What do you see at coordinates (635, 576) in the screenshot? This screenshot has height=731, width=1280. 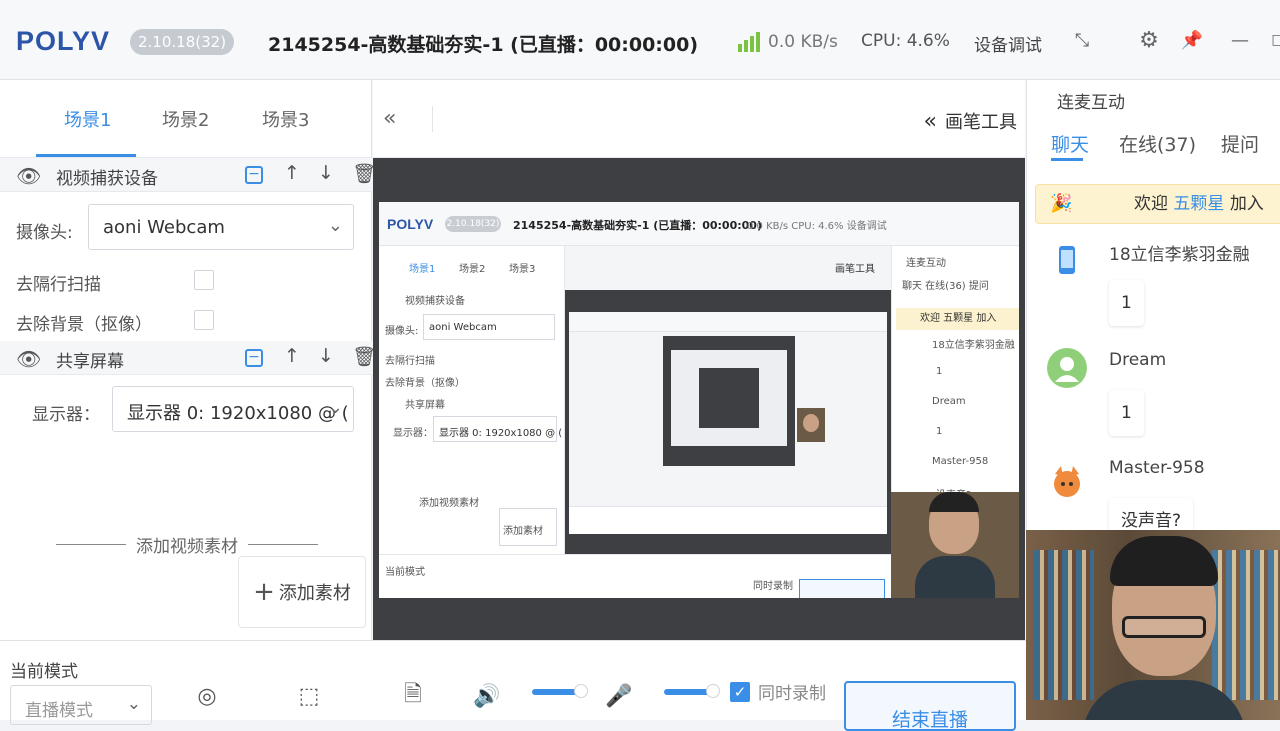 I see `preview-bottom-bar: 当前模式 同时录制` at bounding box center [635, 576].